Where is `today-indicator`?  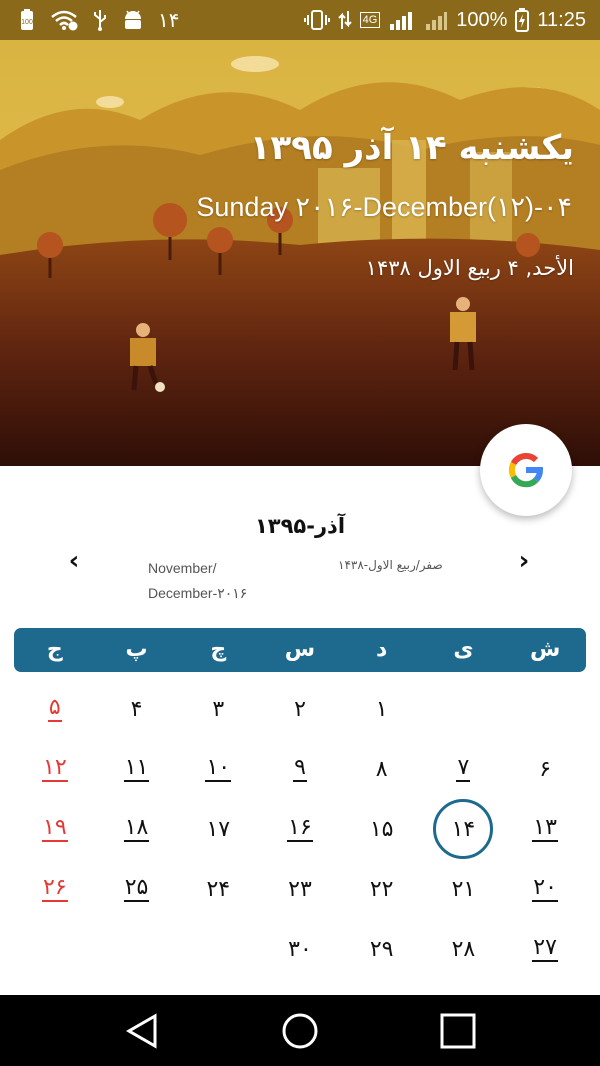 today-indicator is located at coordinates (463, 829).